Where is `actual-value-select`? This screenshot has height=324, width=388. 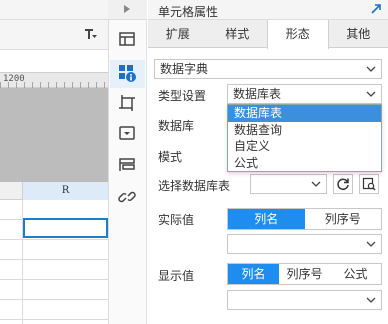
actual-value-select is located at coordinates (304, 244).